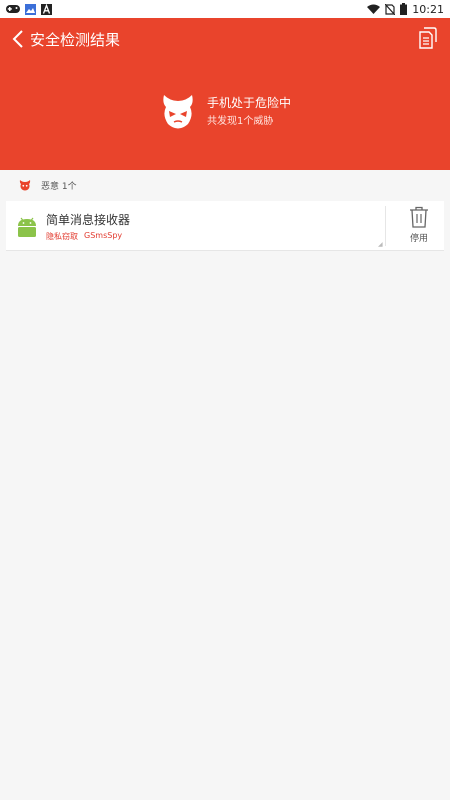 Image resolution: width=450 pixels, height=800 pixels. I want to click on threat-item: 简单消息接收器 隐私窃取 GSmsSpy ◢ 停用, so click(225, 226).